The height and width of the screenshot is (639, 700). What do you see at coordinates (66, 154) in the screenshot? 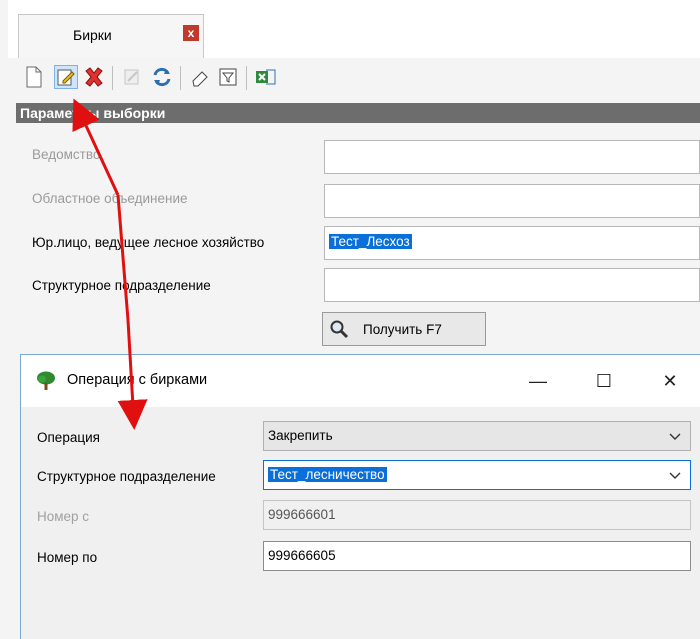
I see `field-label-vedomstvo: Ведомство` at bounding box center [66, 154].